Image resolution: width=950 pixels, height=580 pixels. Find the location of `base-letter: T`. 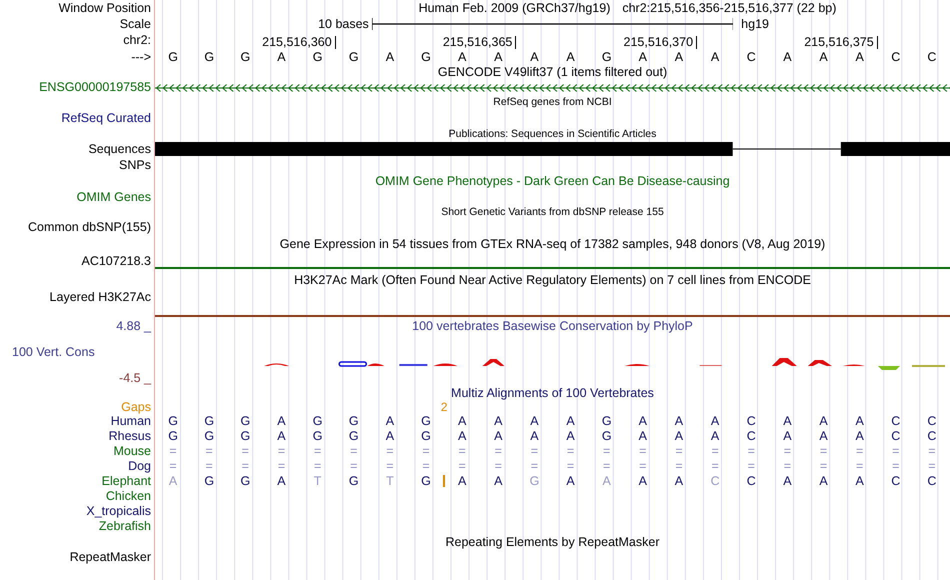

base-letter: T is located at coordinates (390, 481).